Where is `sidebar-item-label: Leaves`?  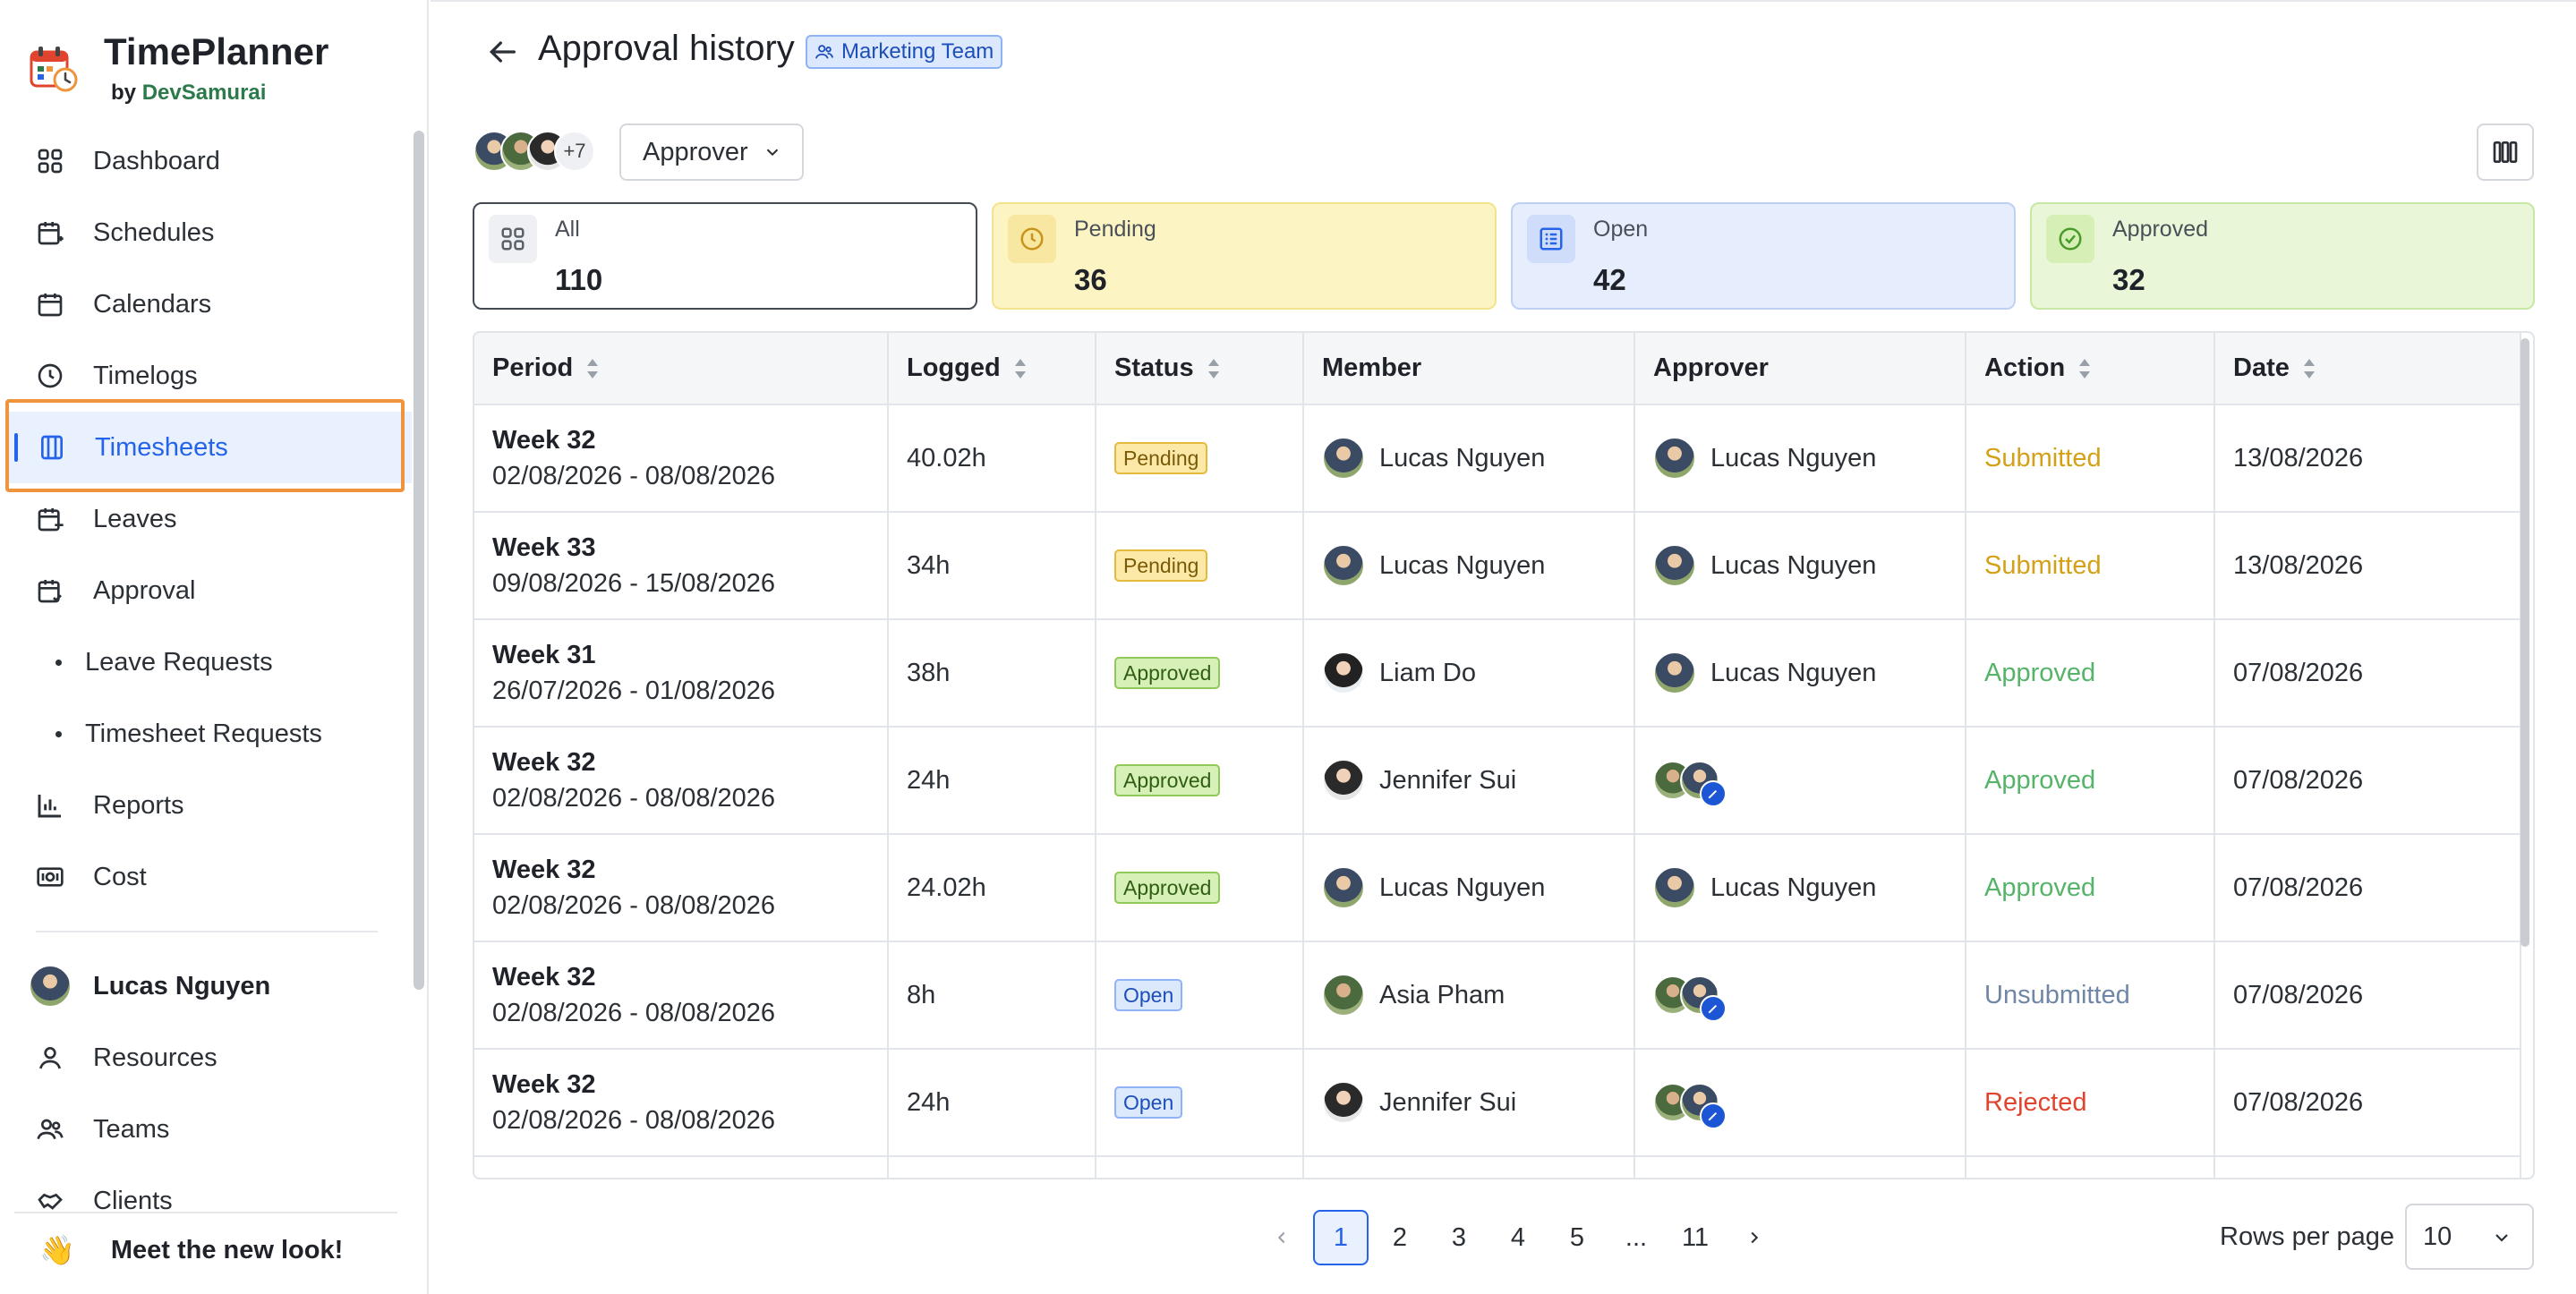
sidebar-item-label: Leaves is located at coordinates (135, 518).